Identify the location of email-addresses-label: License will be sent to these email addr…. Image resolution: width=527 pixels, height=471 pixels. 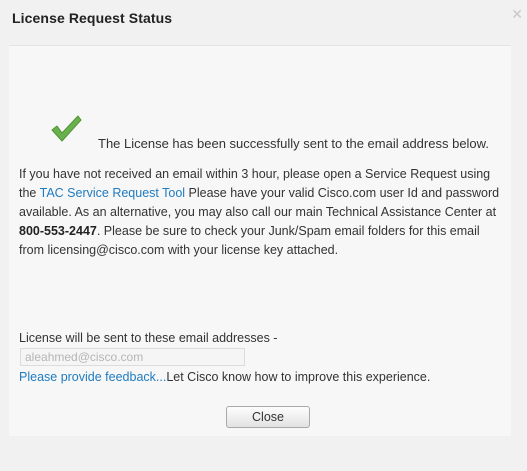
(148, 338).